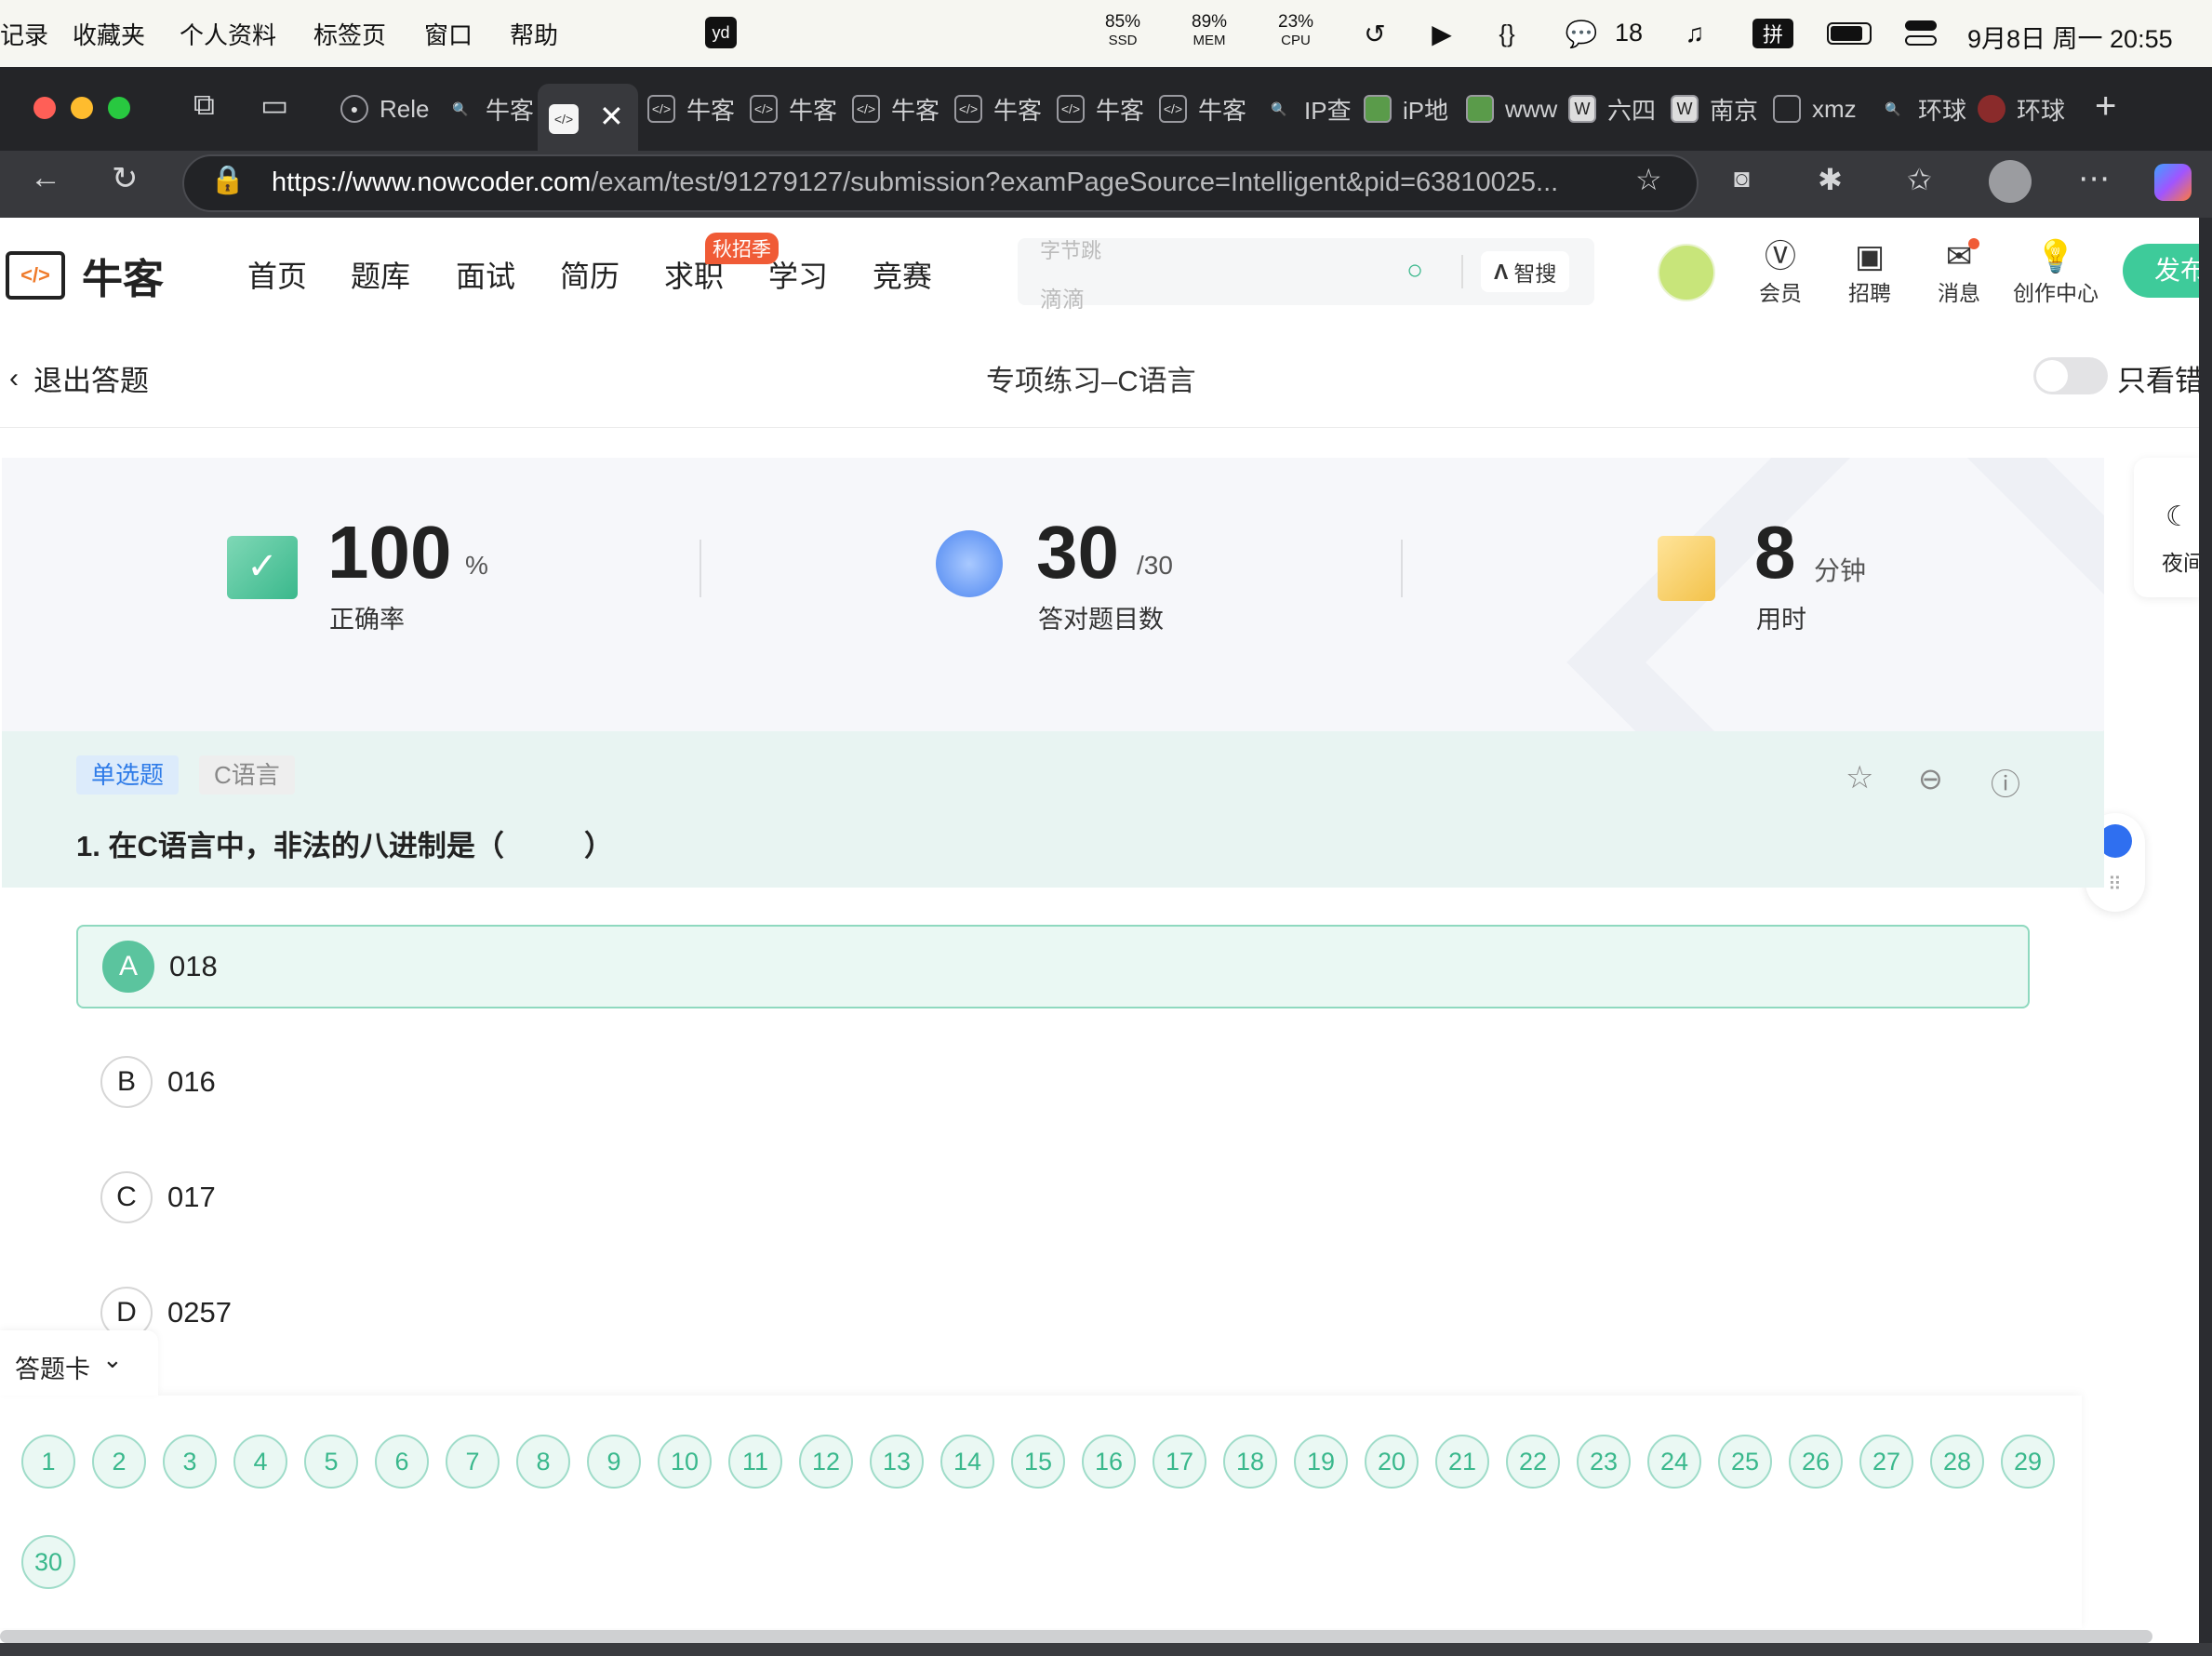  What do you see at coordinates (2115, 885) in the screenshot?
I see `drag-handle-icon: ⠿` at bounding box center [2115, 885].